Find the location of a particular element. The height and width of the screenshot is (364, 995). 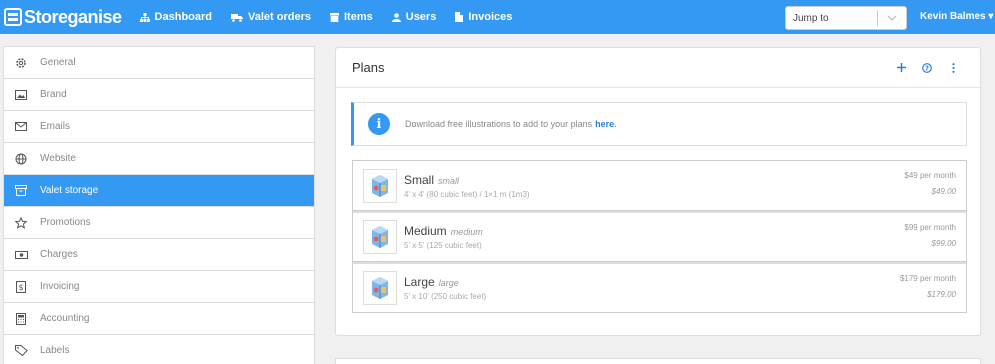

panel-header: Plans ? is located at coordinates (658, 68).